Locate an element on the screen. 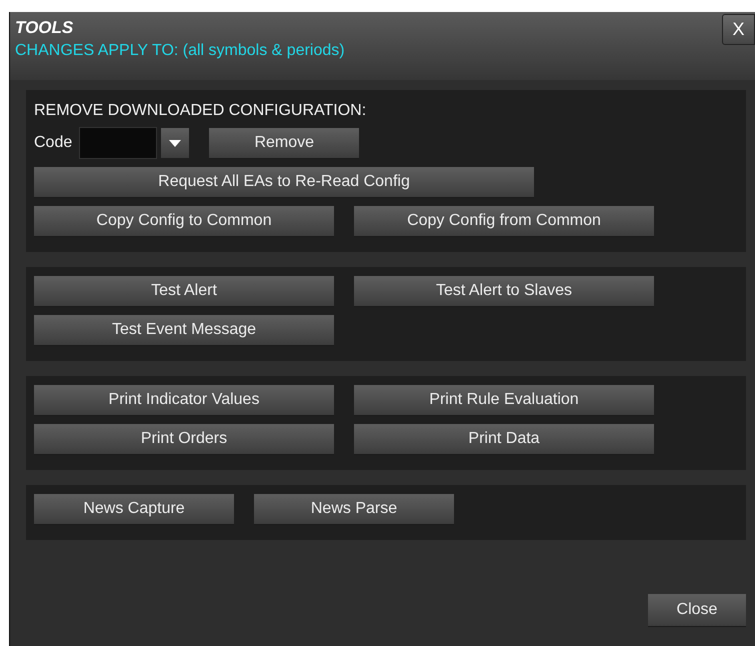 This screenshot has width=755, height=646. action-button: Copy Config to Common is located at coordinates (184, 221).